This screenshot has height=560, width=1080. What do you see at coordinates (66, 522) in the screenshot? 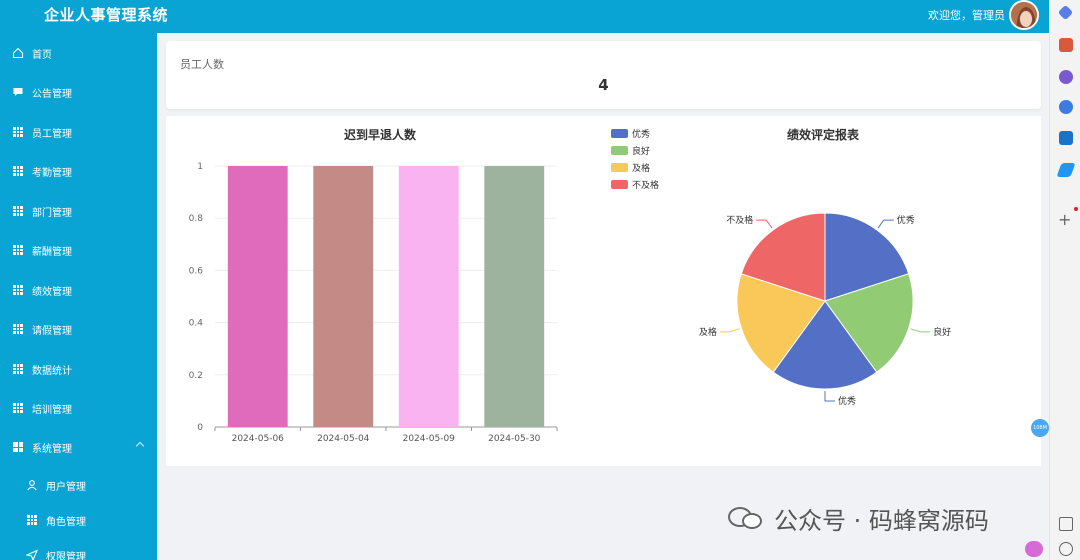
I see `sidebar-item-label: 角色管理` at bounding box center [66, 522].